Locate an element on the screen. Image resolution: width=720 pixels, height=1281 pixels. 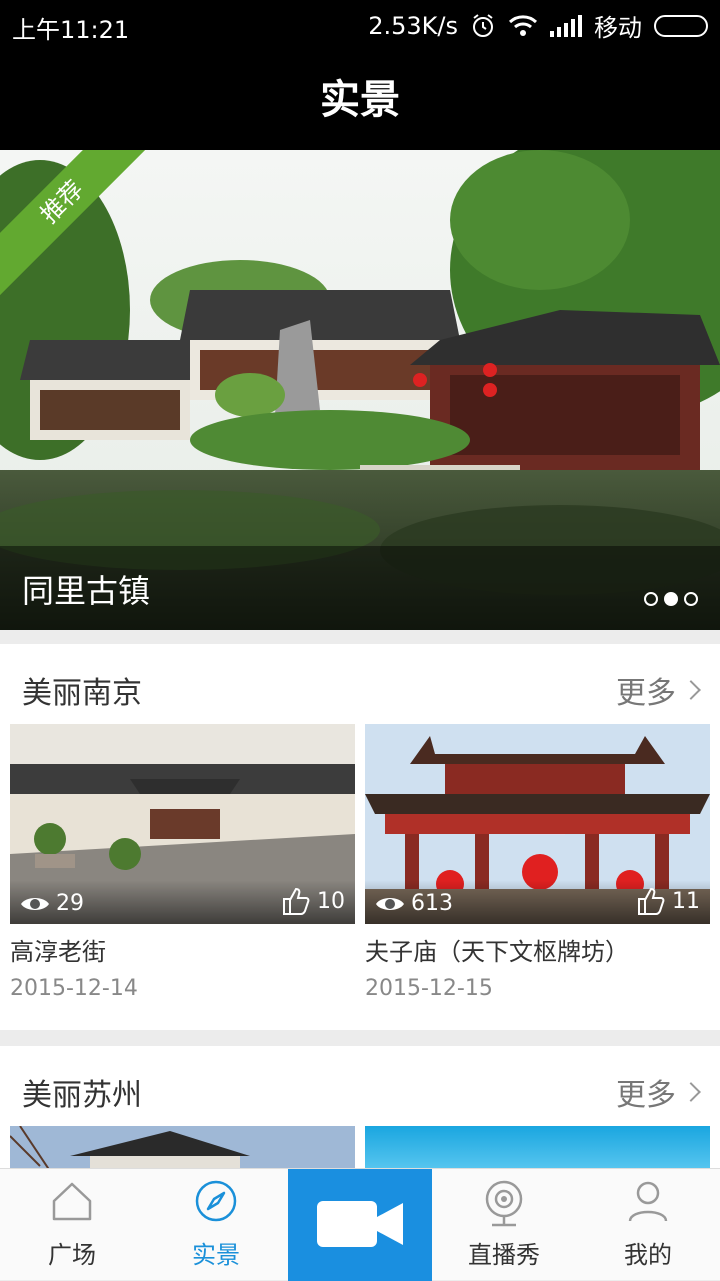
webcam-icon is located at coordinates (504, 1203).